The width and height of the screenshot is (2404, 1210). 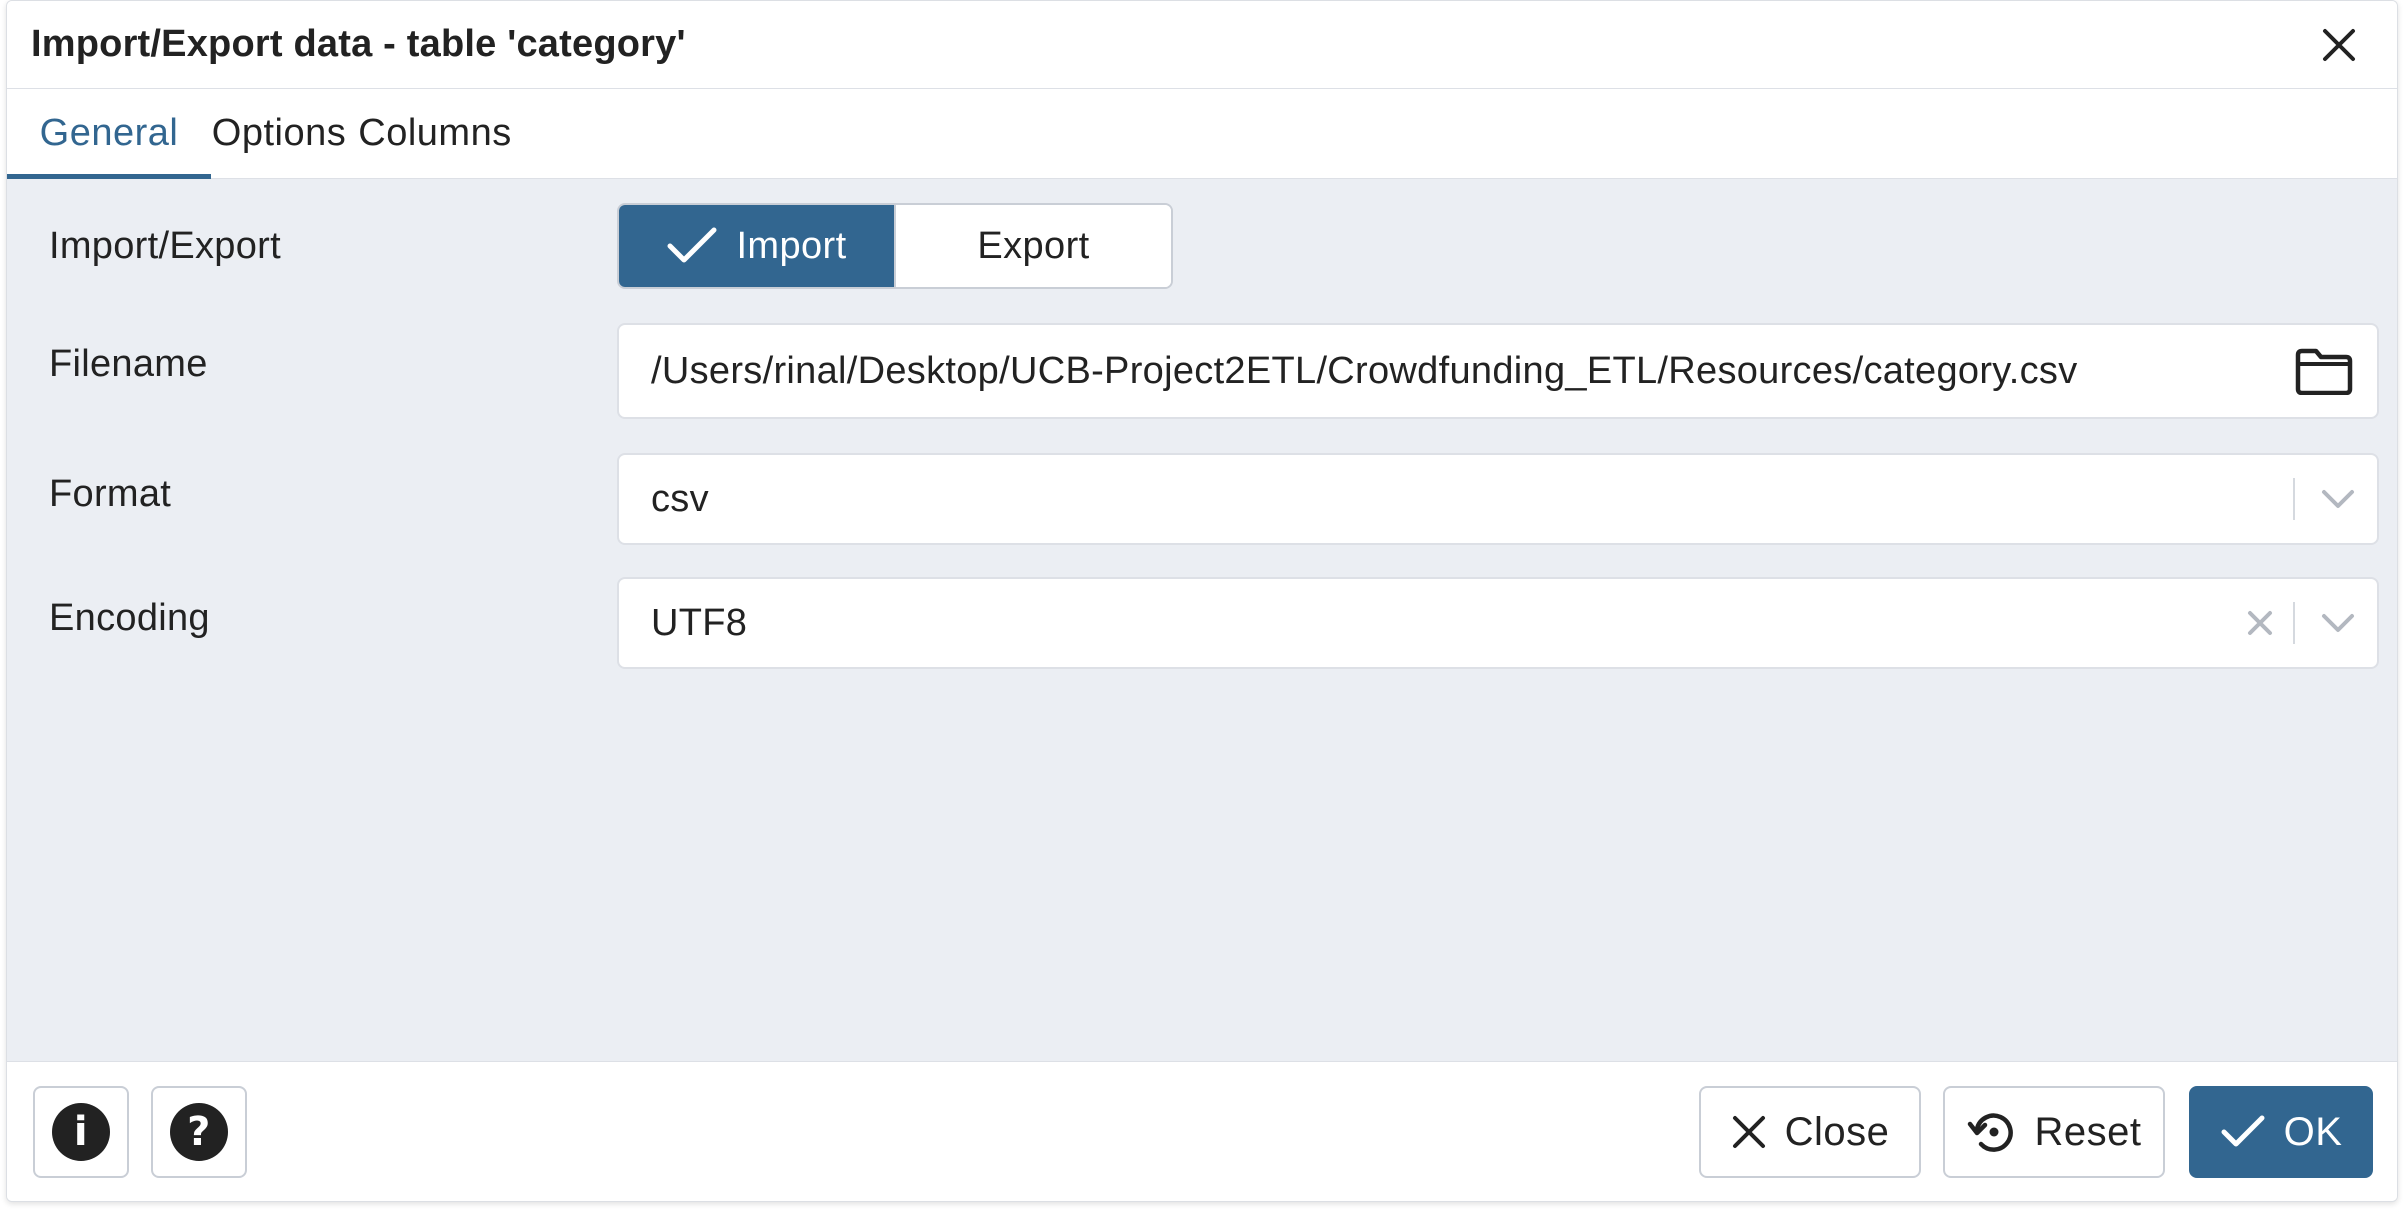 I want to click on export-toggle-label: Export, so click(x=1033, y=245).